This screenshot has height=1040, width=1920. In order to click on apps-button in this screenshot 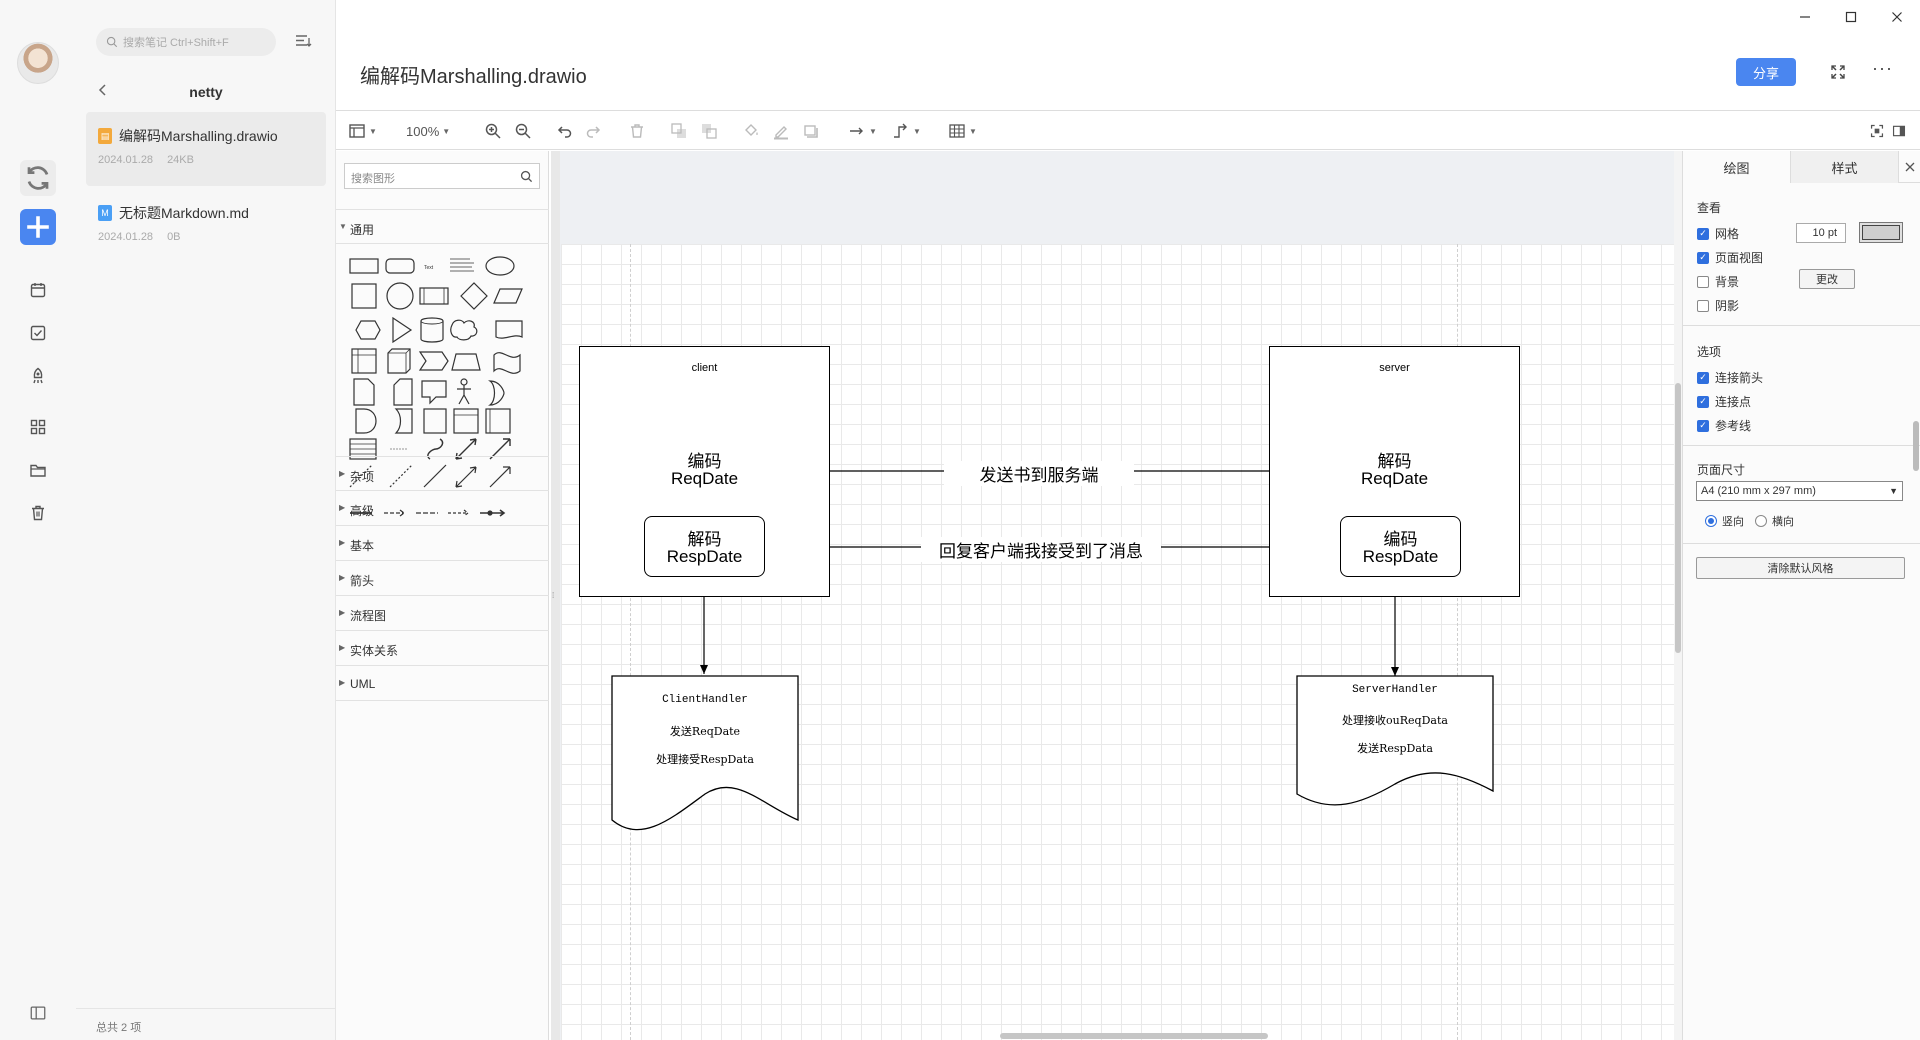, I will do `click(38, 427)`.